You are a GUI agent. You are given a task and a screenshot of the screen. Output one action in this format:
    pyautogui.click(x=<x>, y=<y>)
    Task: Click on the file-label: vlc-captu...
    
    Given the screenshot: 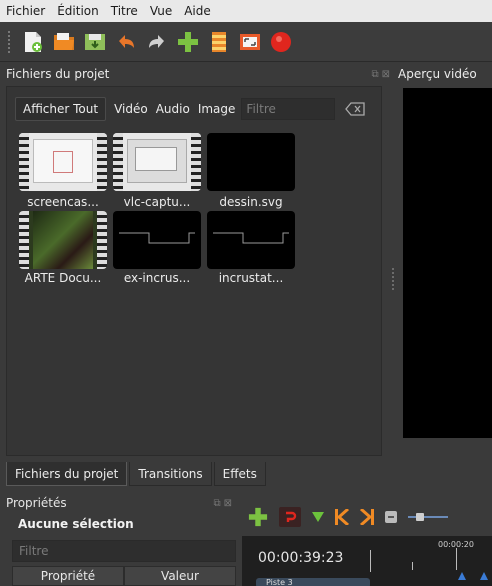 What is the action you would take?
    pyautogui.click(x=157, y=202)
    